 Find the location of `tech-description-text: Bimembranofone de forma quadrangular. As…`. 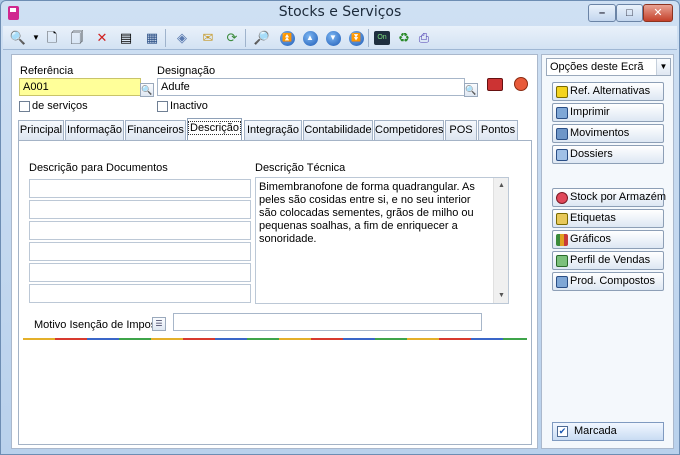

tech-description-text: Bimembranofone de forma quadrangular. As… is located at coordinates (367, 213).